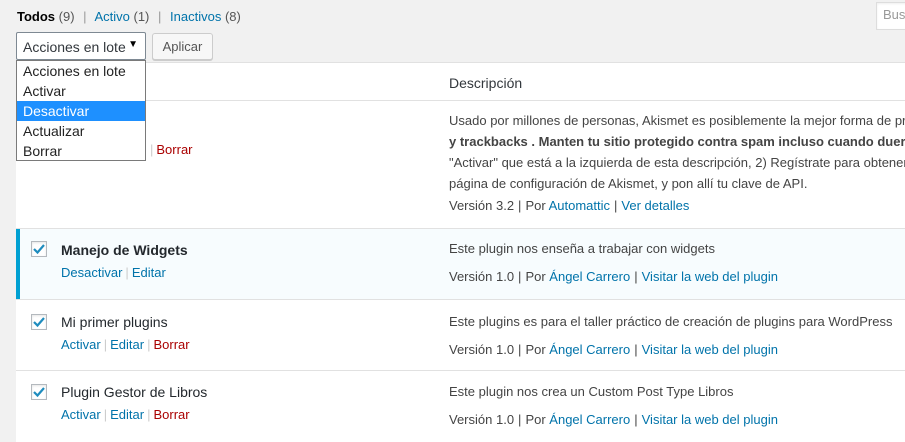  What do you see at coordinates (182, 46) in the screenshot?
I see `apply-button: Aplicar` at bounding box center [182, 46].